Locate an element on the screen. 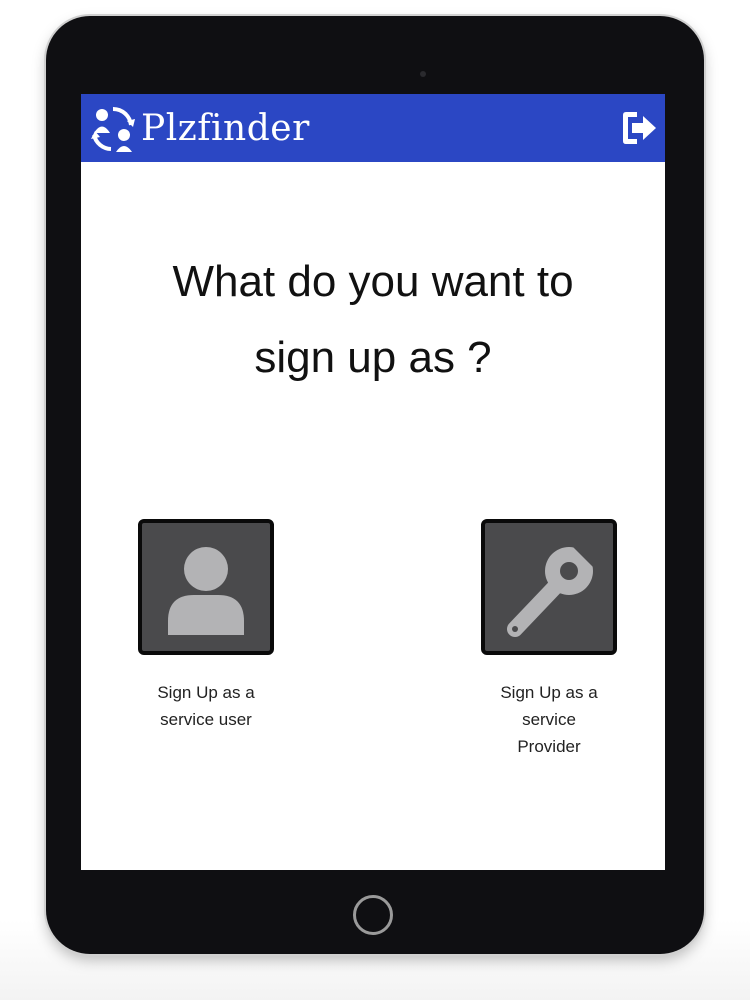 Image resolution: width=750 pixels, height=1000 pixels. title-line-1: What do you want to is located at coordinates (373, 281).